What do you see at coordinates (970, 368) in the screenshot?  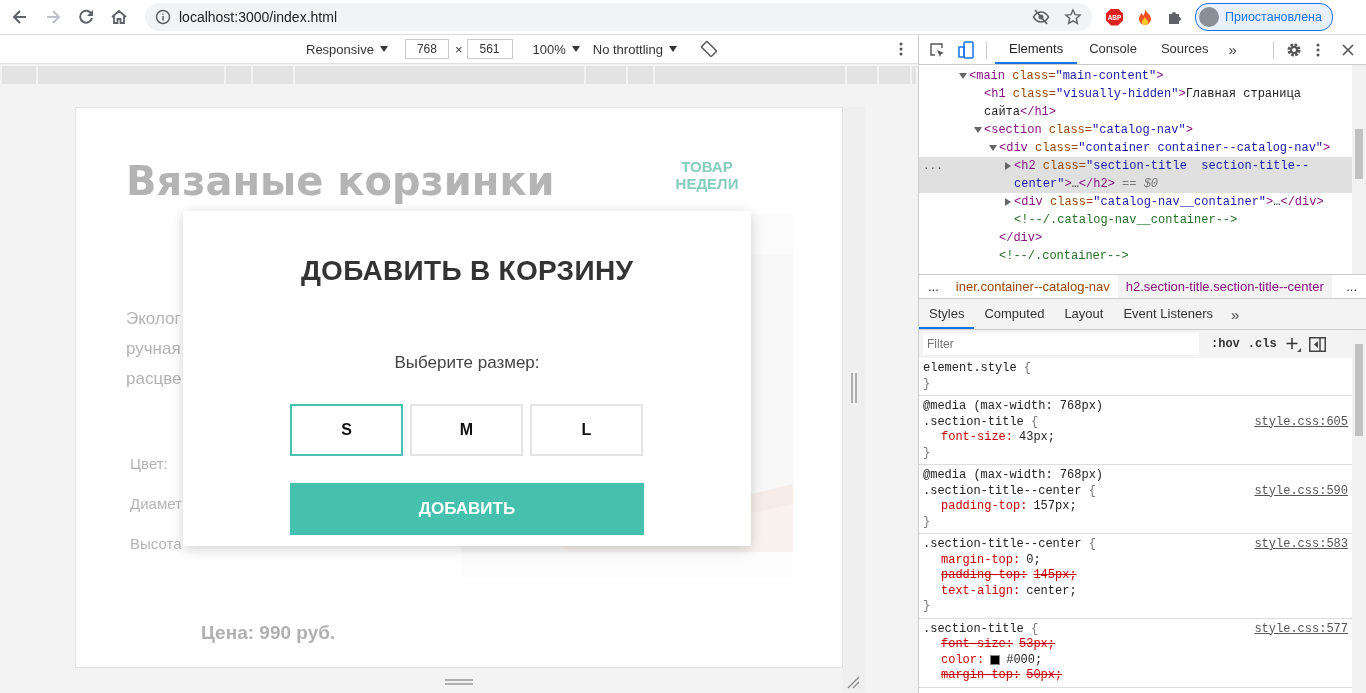 I see `css-selector: element.style` at bounding box center [970, 368].